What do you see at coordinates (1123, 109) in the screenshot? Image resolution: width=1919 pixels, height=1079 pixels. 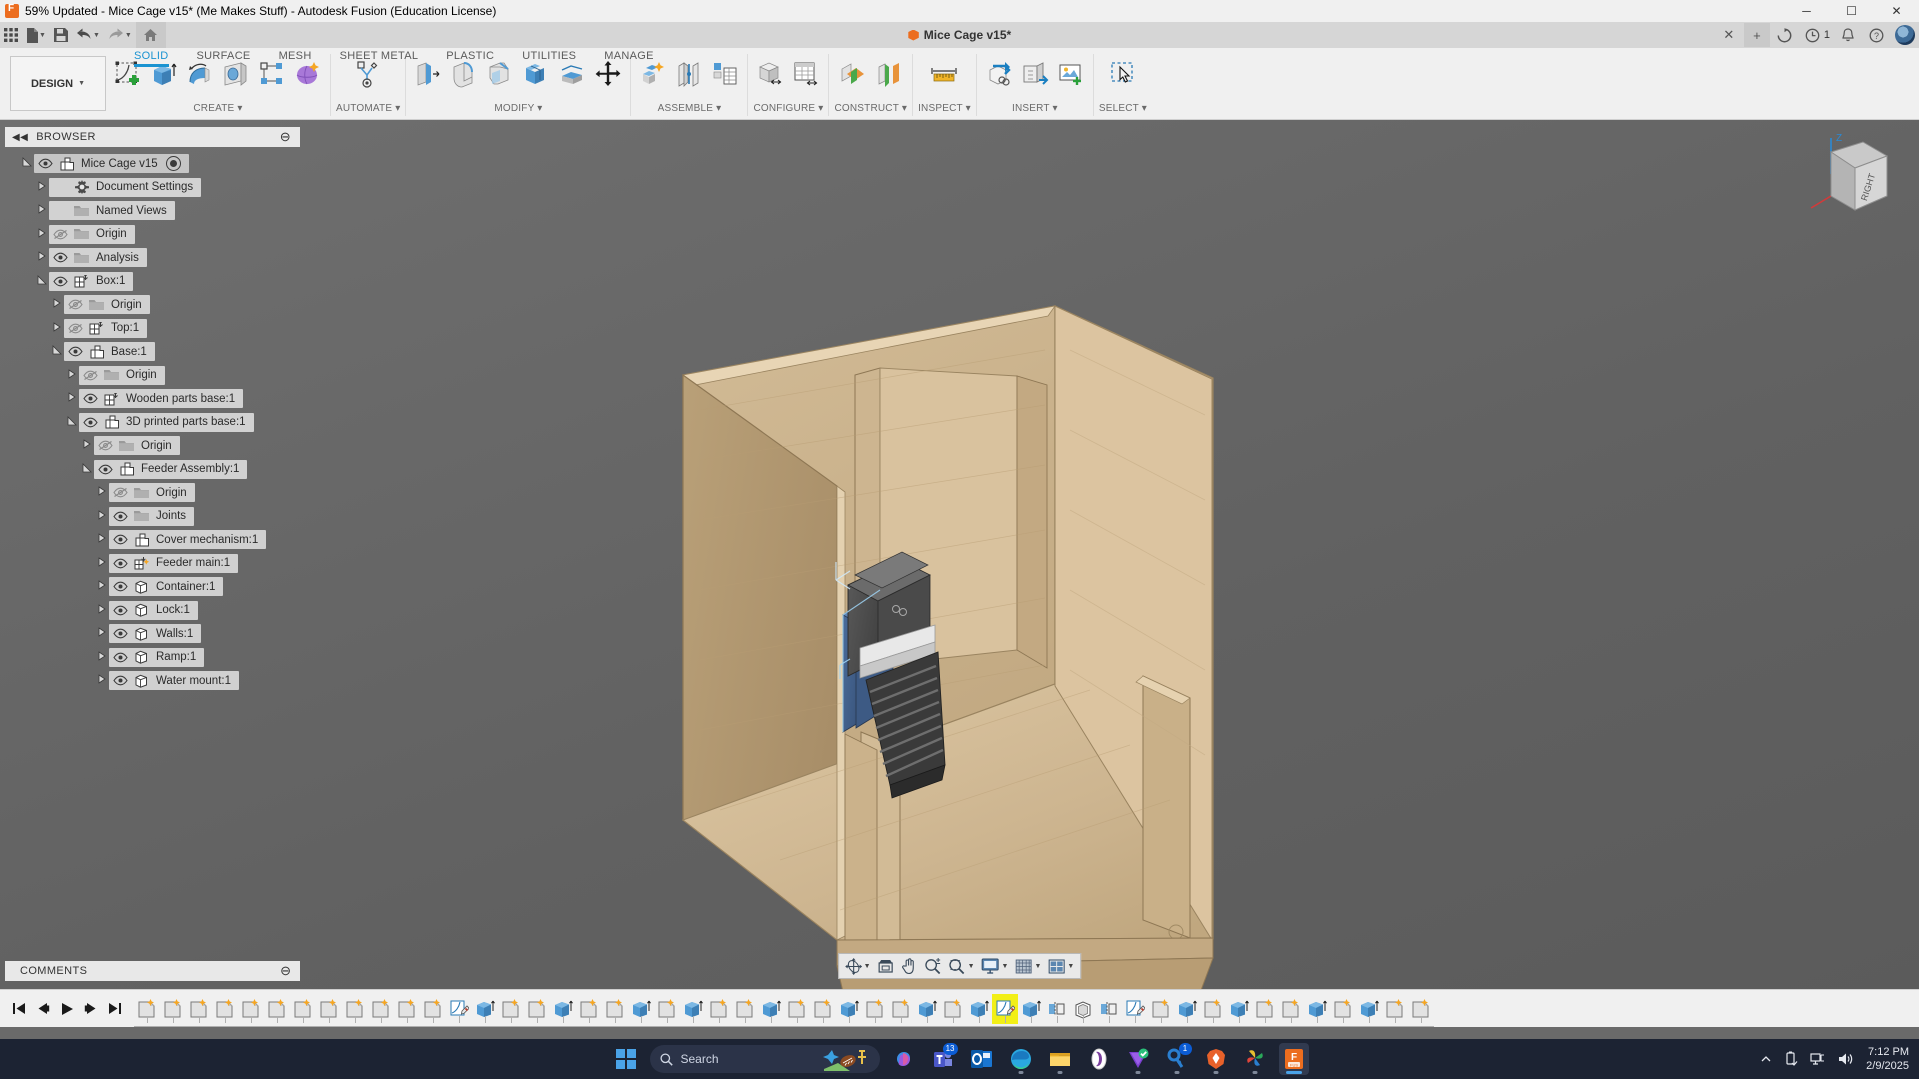 I see `panel-label-select: SELECT ▾` at bounding box center [1123, 109].